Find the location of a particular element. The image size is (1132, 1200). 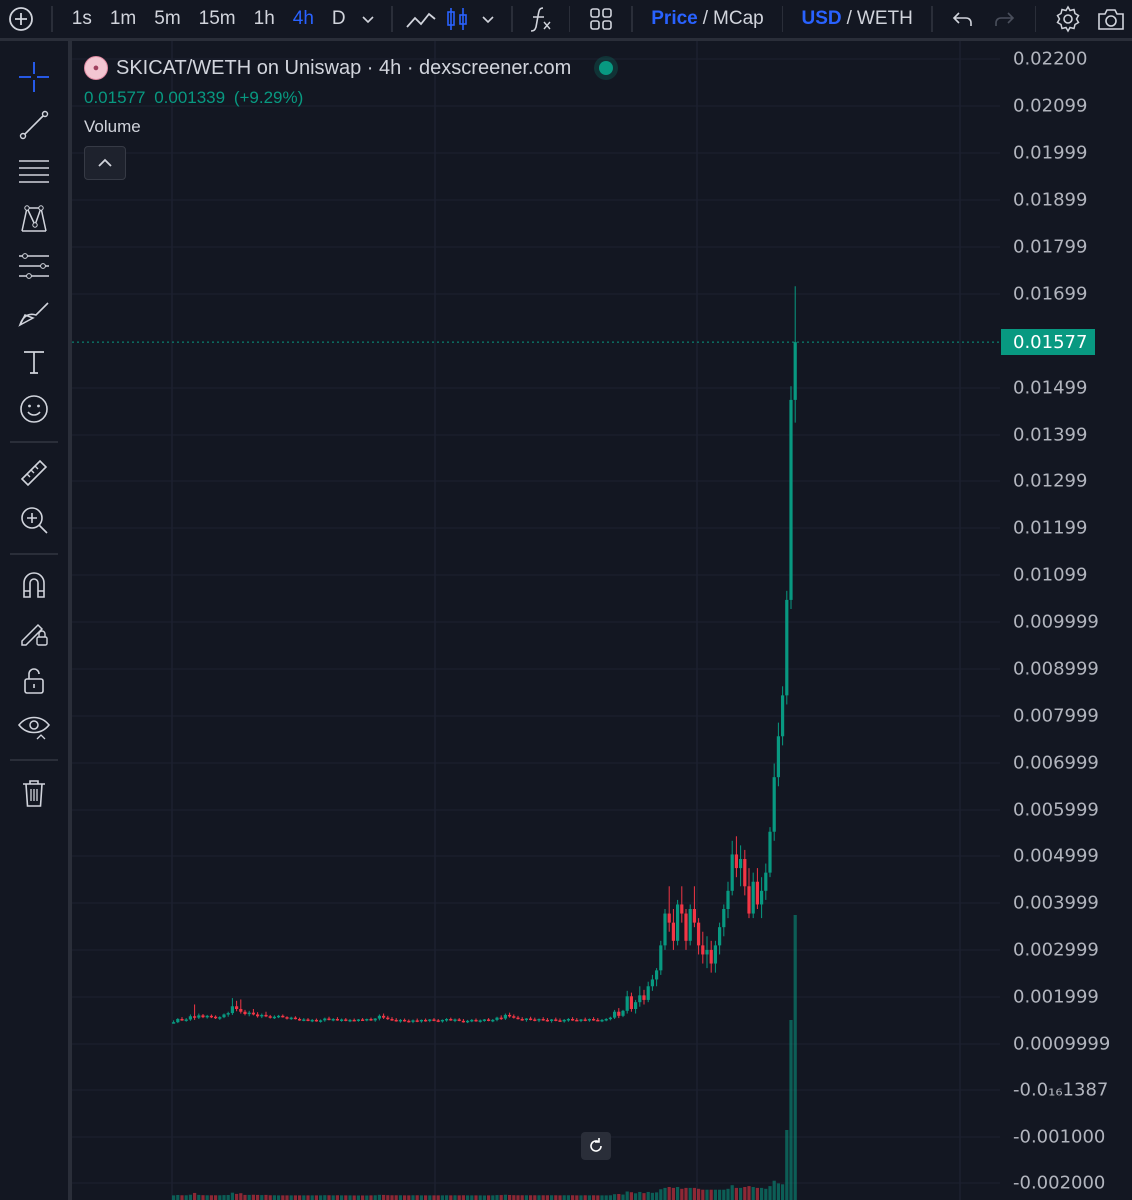

interval-1s: 1s is located at coordinates (82, 19).